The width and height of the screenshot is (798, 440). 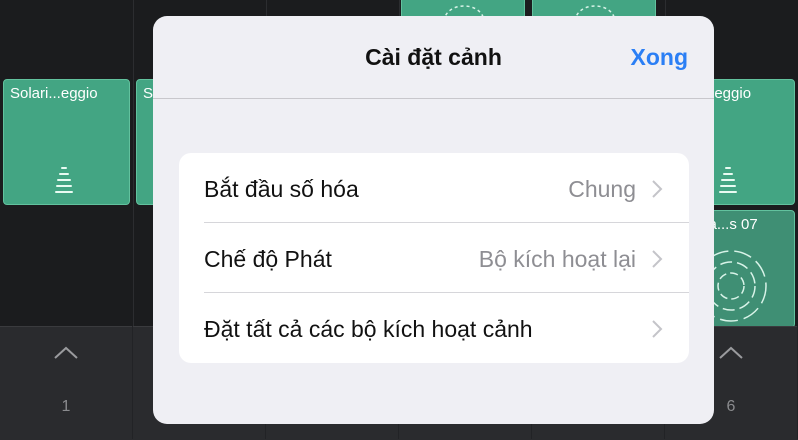 I want to click on settings-row-set-all-scene-triggers: Đặt tất cả các bộ kích hoạt cảnh, so click(x=434, y=328).